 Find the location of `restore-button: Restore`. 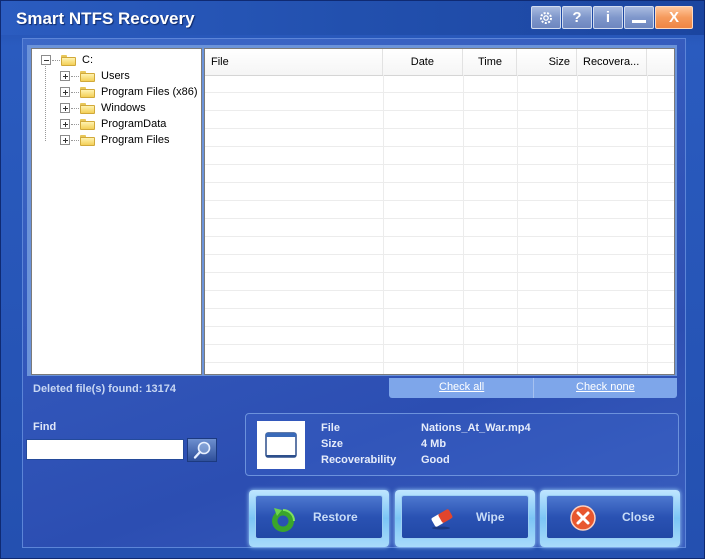

restore-button: Restore is located at coordinates (319, 518).